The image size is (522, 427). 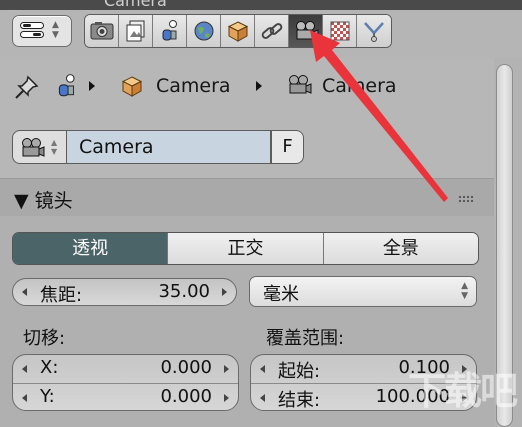 What do you see at coordinates (186, 396) in the screenshot?
I see `shift-y-value: 0.000` at bounding box center [186, 396].